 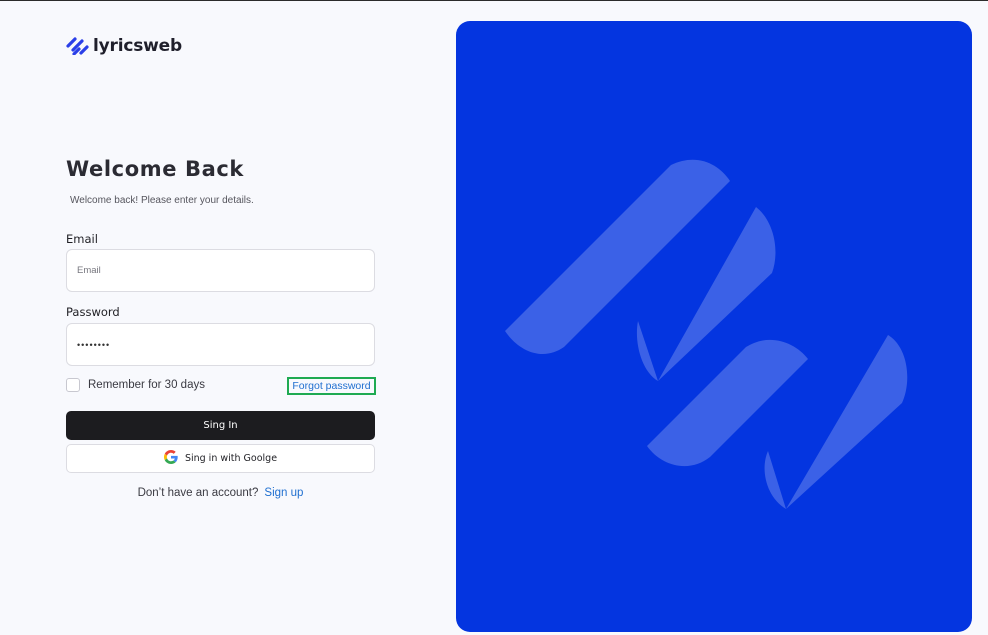 I want to click on no-account-text: Don’t have an account?, so click(x=198, y=493).